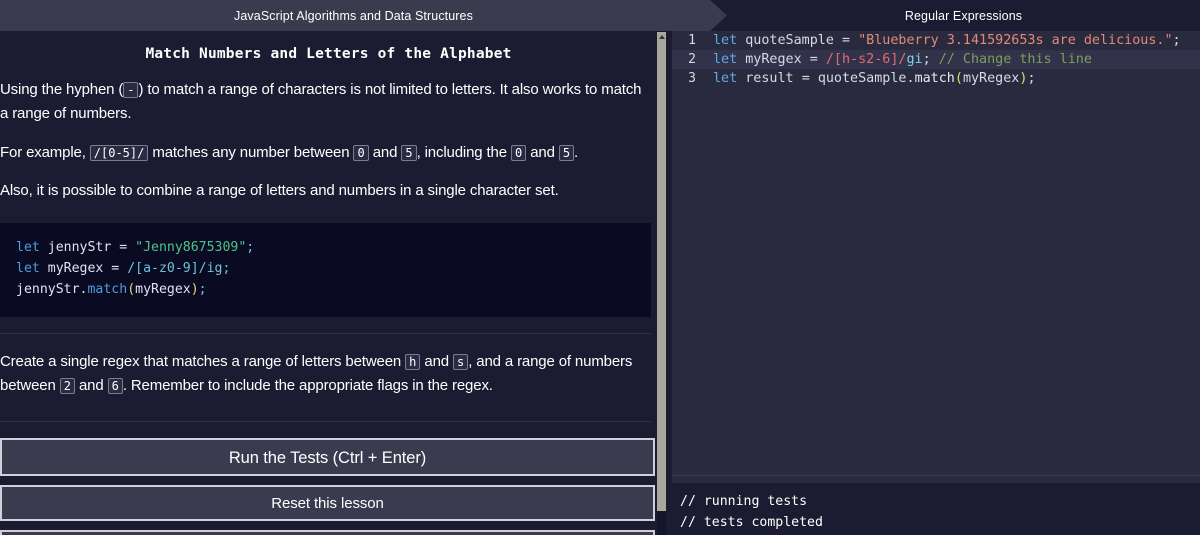  I want to click on run-tests-button: Run the Tests (Ctrl + Enter), so click(327, 457).